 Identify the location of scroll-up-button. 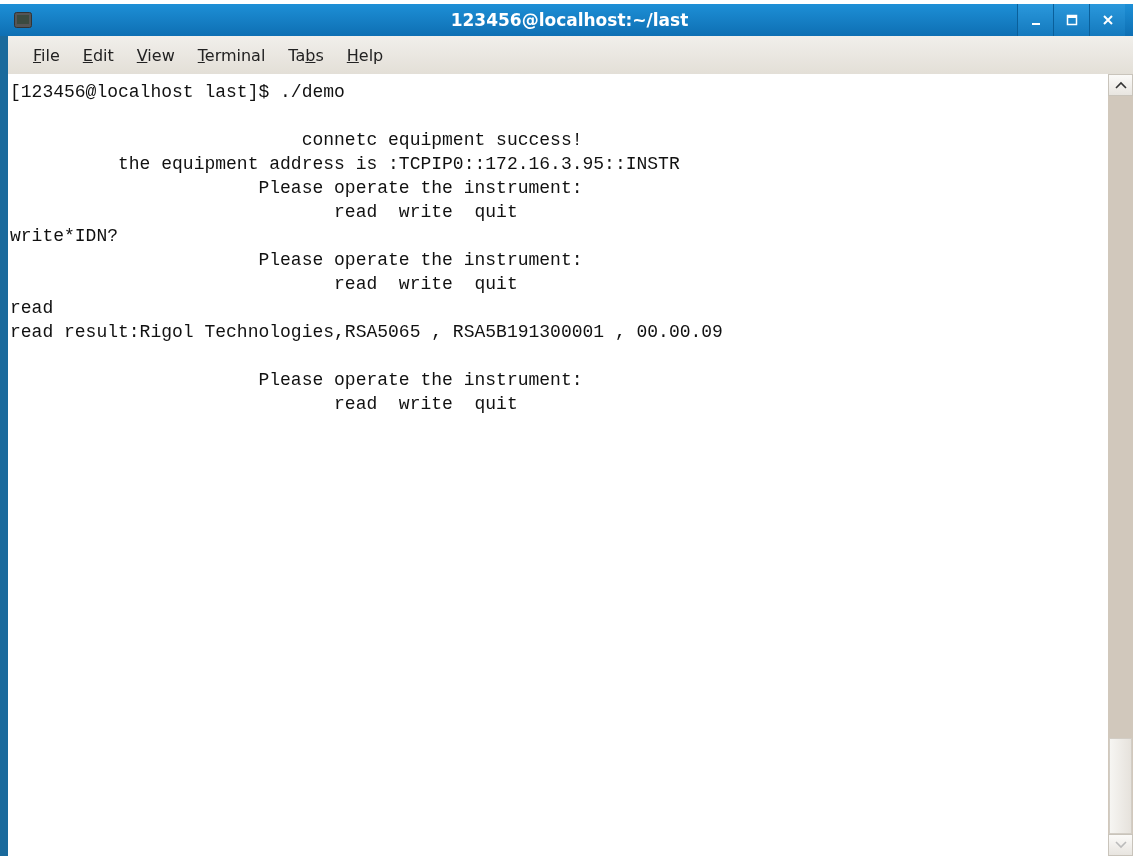
(1120, 85).